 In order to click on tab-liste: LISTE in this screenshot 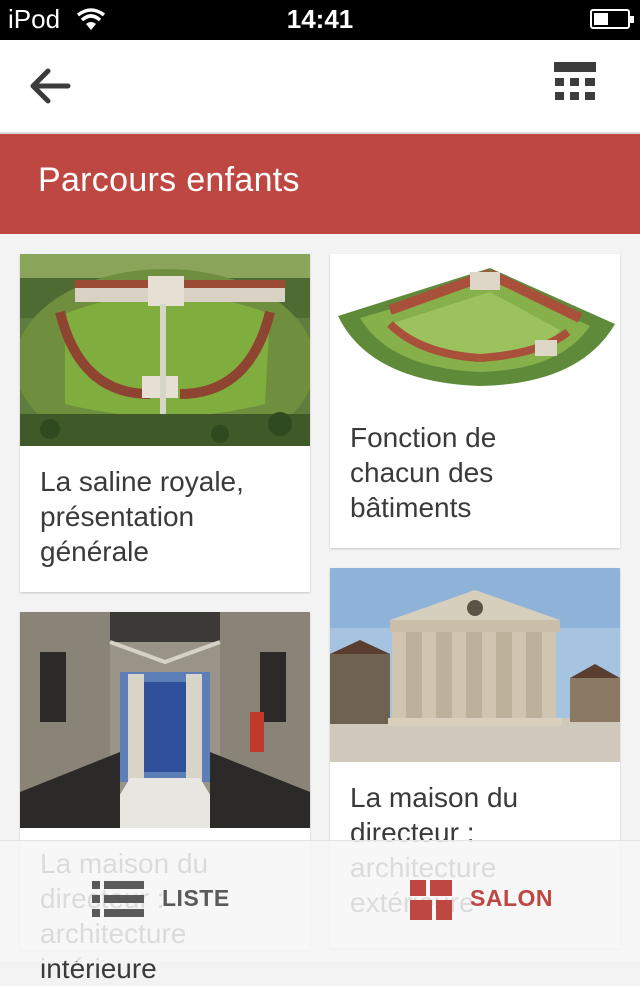, I will do `click(162, 901)`.